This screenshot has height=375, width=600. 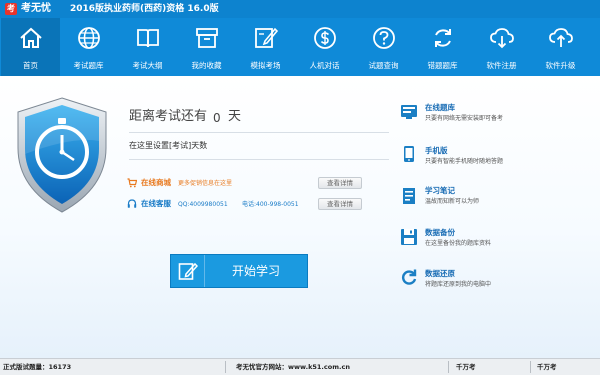 I want to click on company-name-2: 千万考, so click(x=547, y=367).